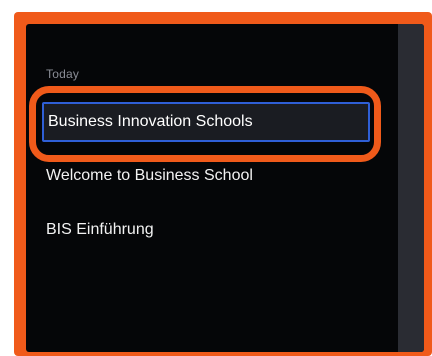  Describe the element at coordinates (411, 188) in the screenshot. I see `scrollbar` at that location.